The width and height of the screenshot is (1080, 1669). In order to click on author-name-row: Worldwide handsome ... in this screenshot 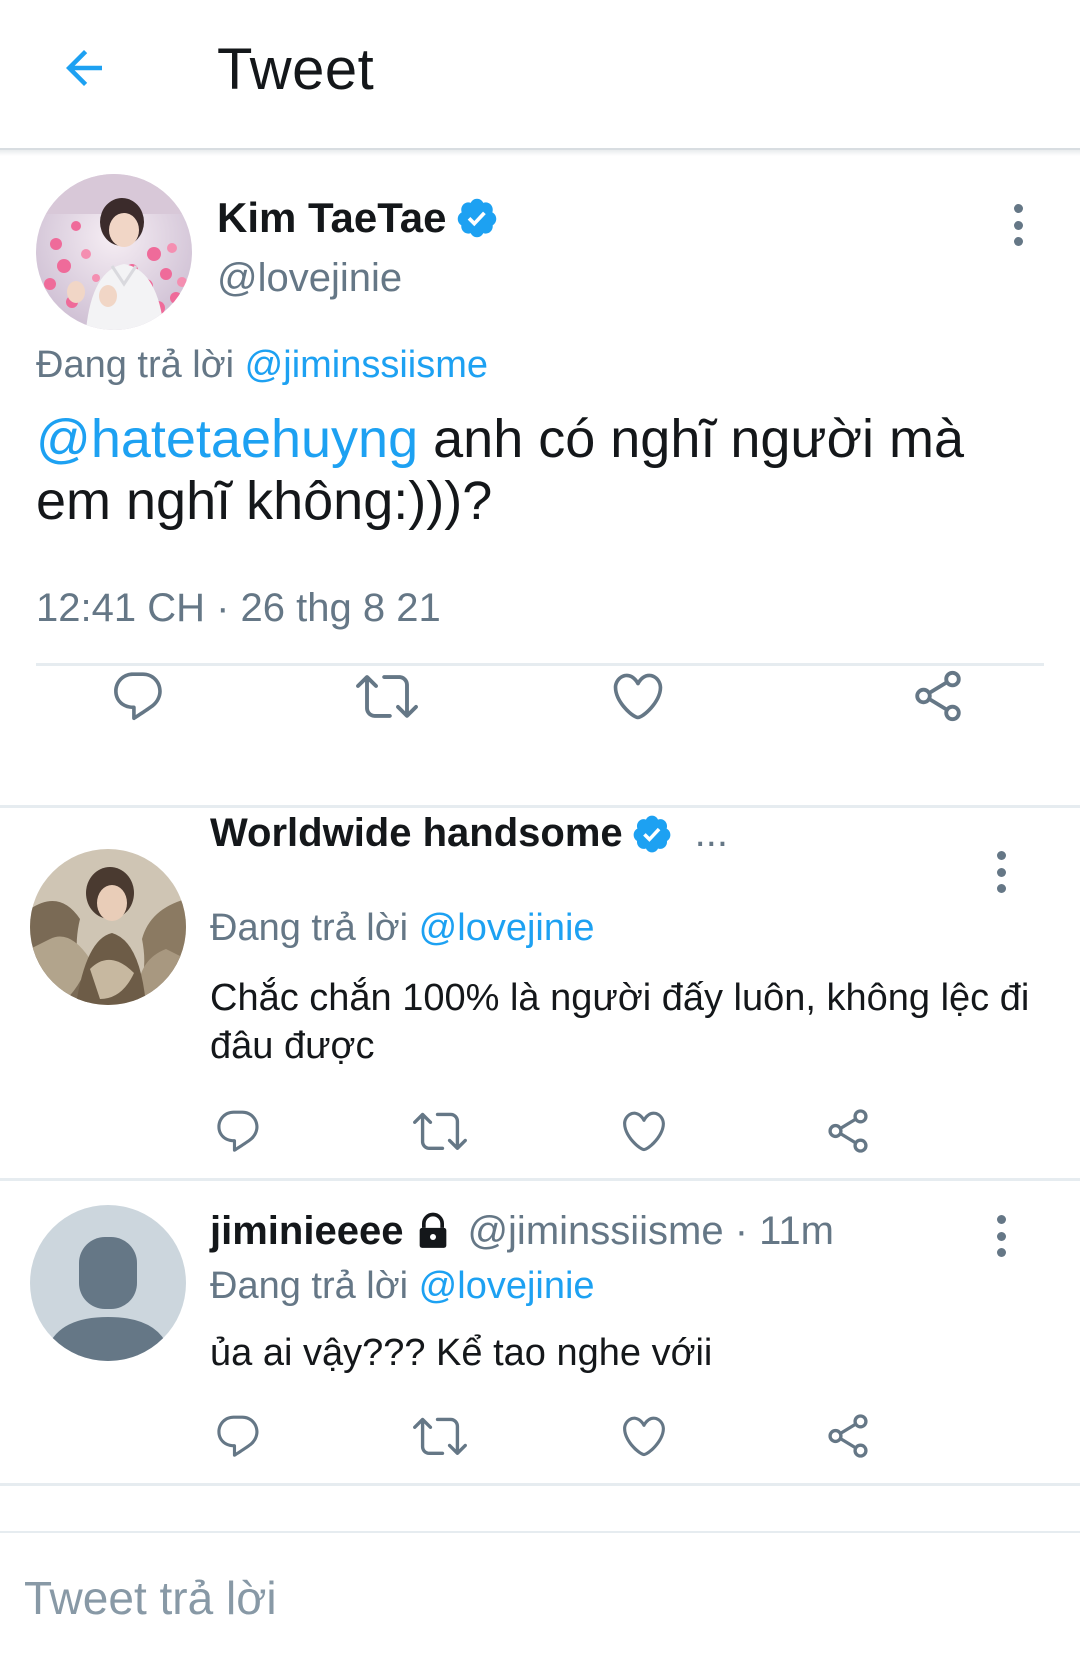, I will do `click(469, 833)`.